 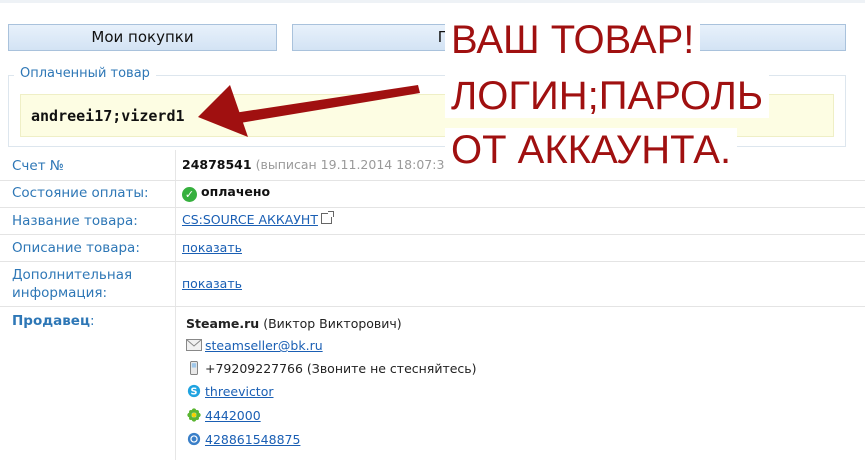 What do you see at coordinates (332, 323) in the screenshot?
I see `seller-person: (Виктор Викторович)` at bounding box center [332, 323].